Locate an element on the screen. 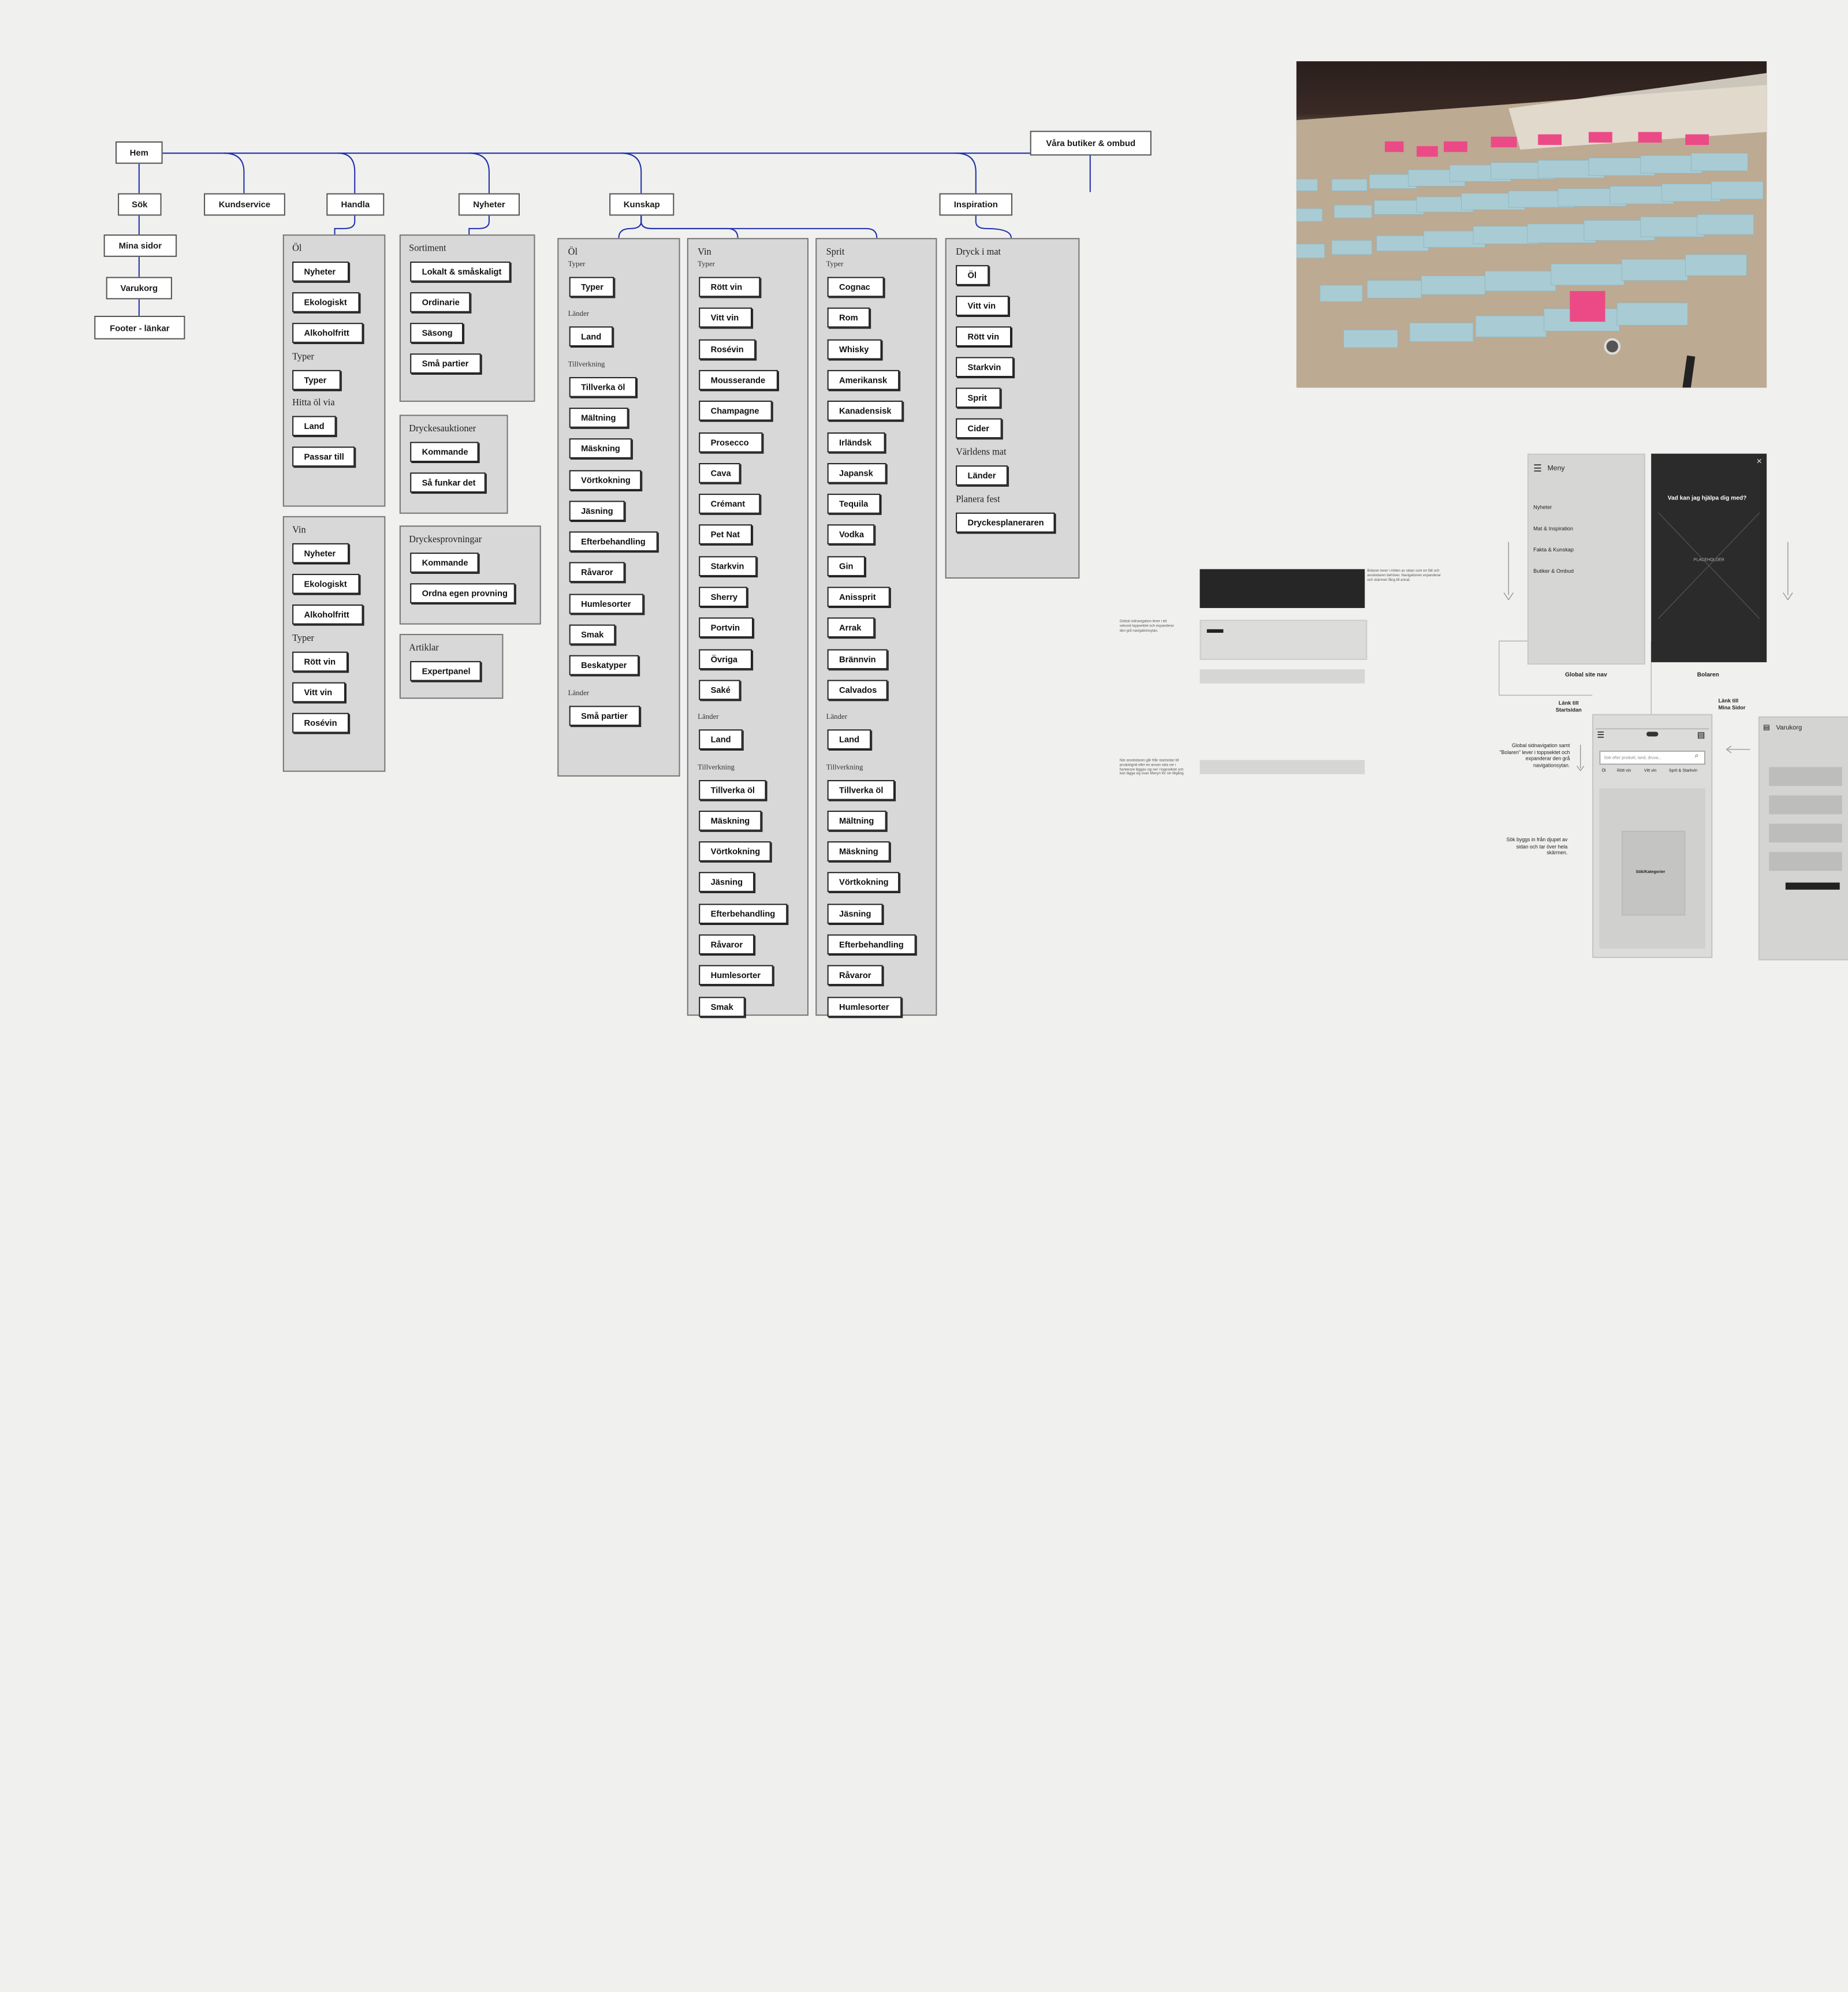 The height and width of the screenshot is (1992, 1848). node-search: Sök is located at coordinates (140, 204).